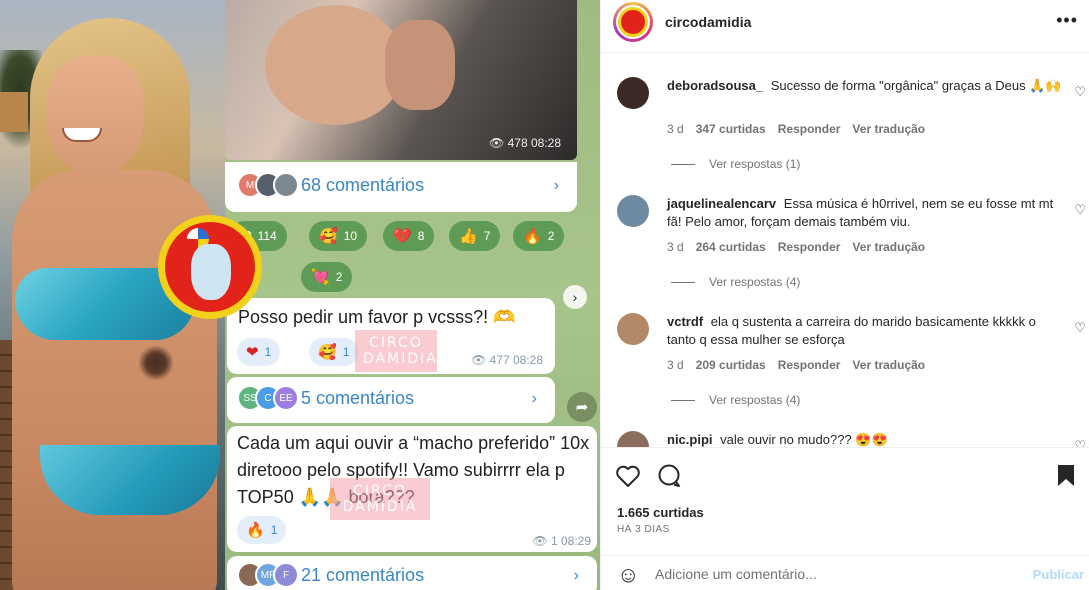  What do you see at coordinates (628, 575) in the screenshot?
I see `emoji-icon: ☺` at bounding box center [628, 575].